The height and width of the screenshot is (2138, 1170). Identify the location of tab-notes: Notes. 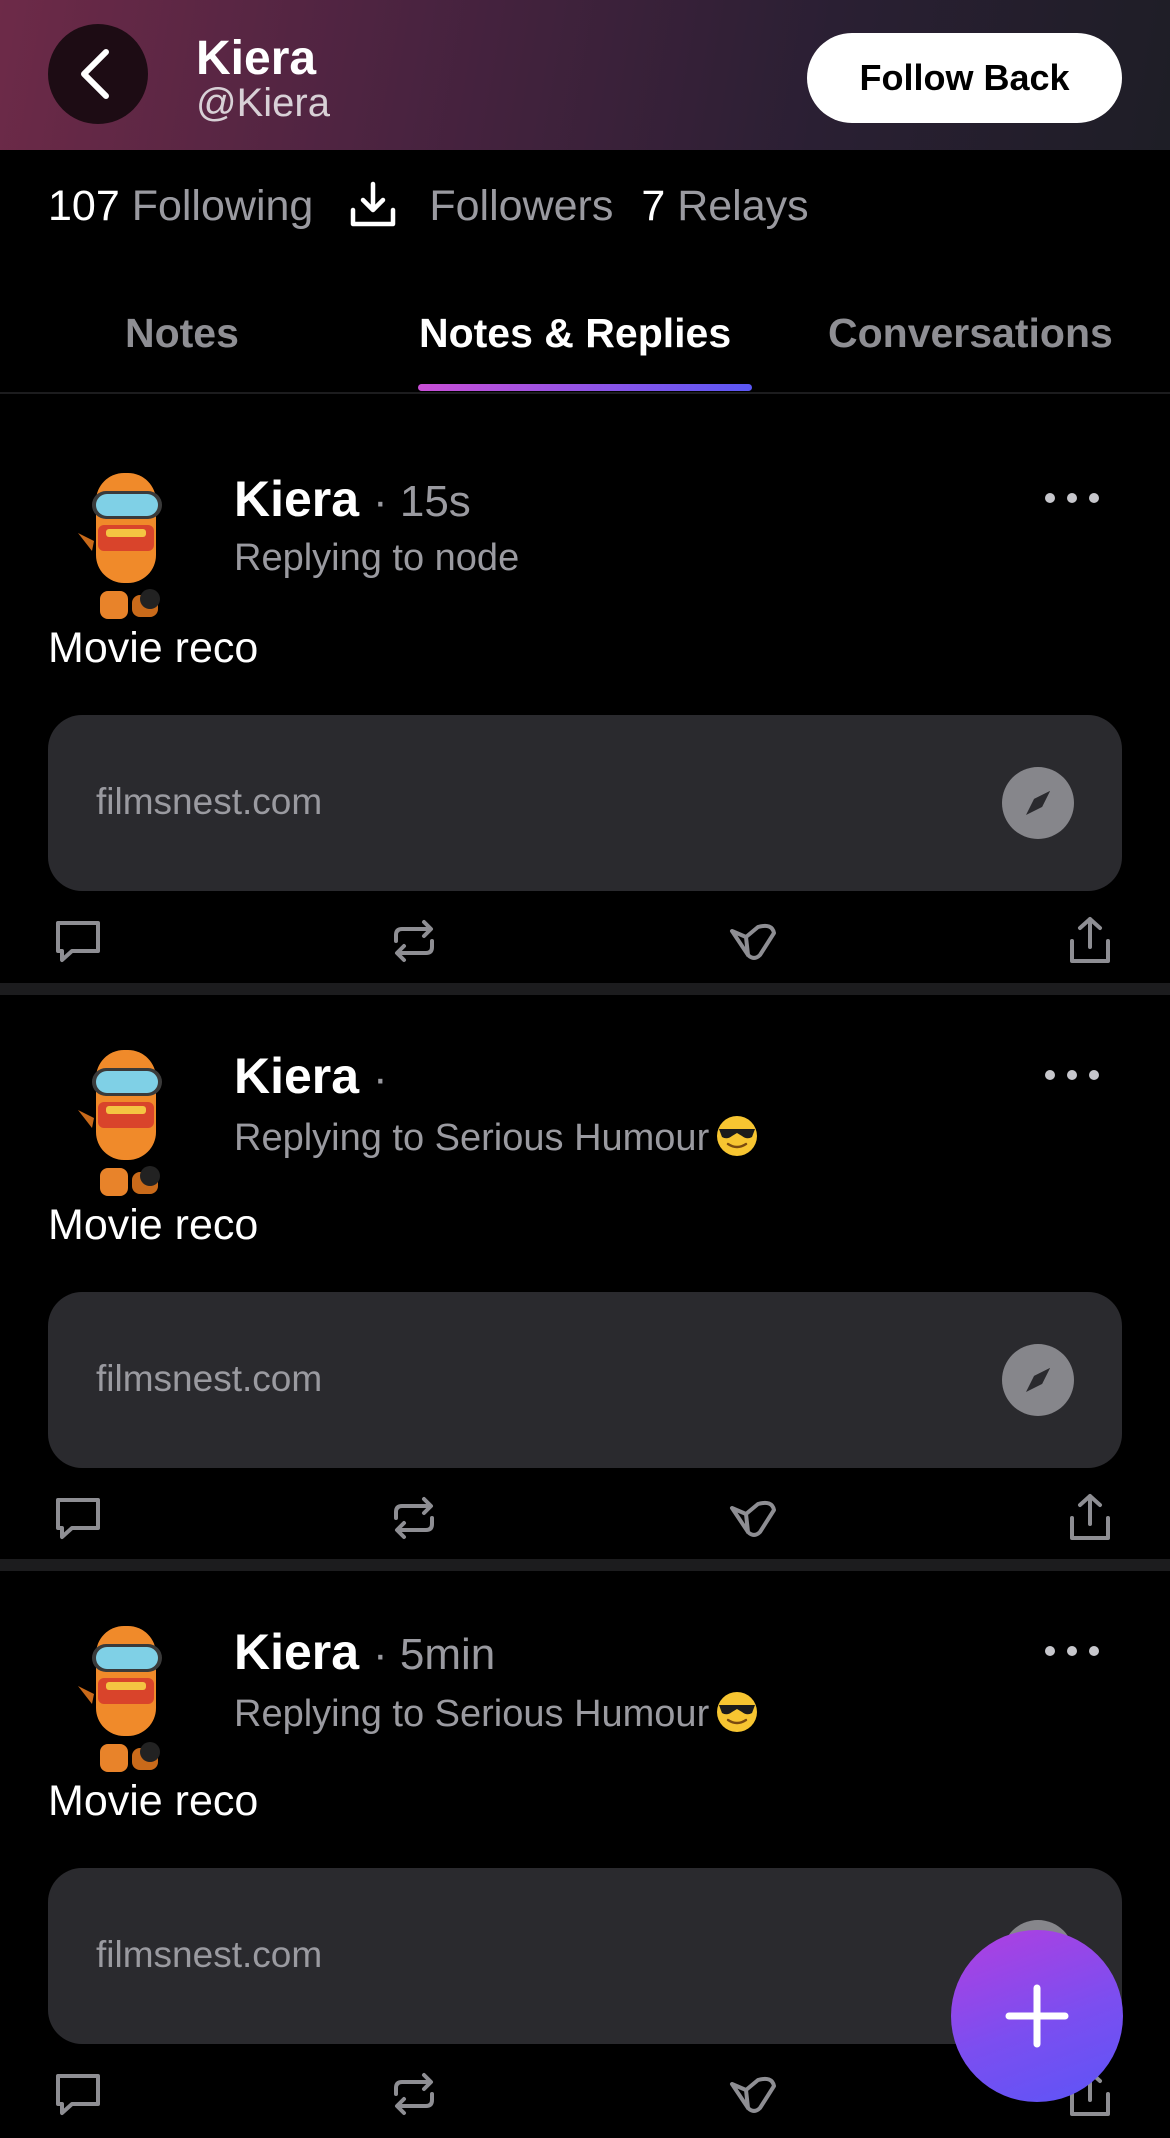
(182, 333).